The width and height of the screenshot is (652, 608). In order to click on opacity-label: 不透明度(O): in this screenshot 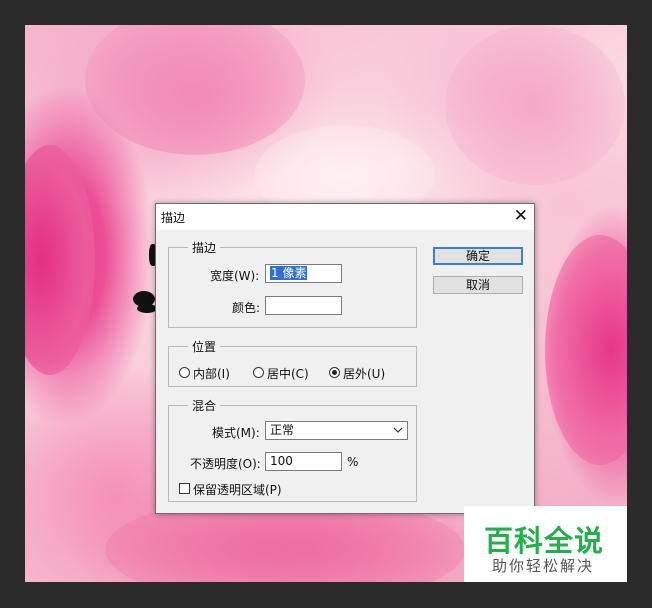, I will do `click(225, 464)`.